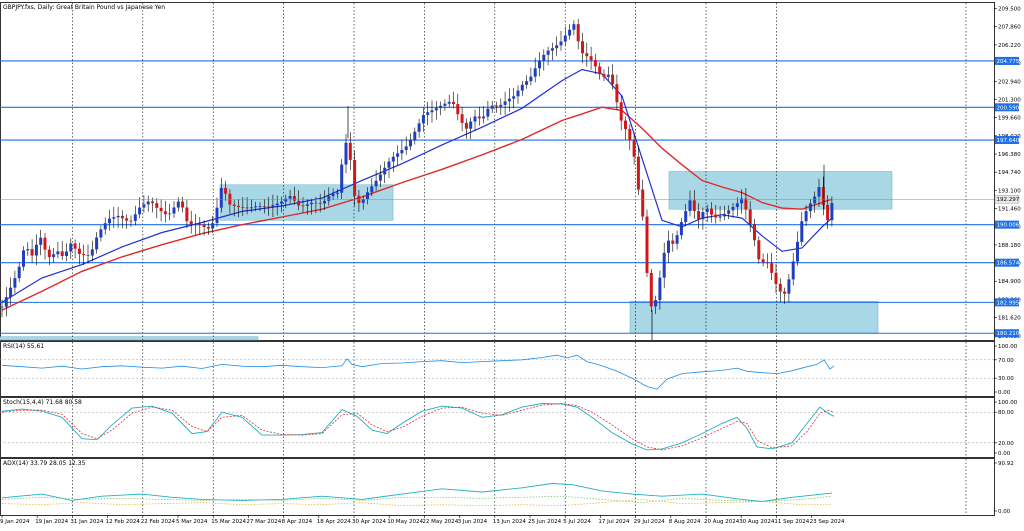 The width and height of the screenshot is (1024, 531). What do you see at coordinates (1006, 464) in the screenshot?
I see `adx-scale-tick-label: 90.92` at bounding box center [1006, 464].